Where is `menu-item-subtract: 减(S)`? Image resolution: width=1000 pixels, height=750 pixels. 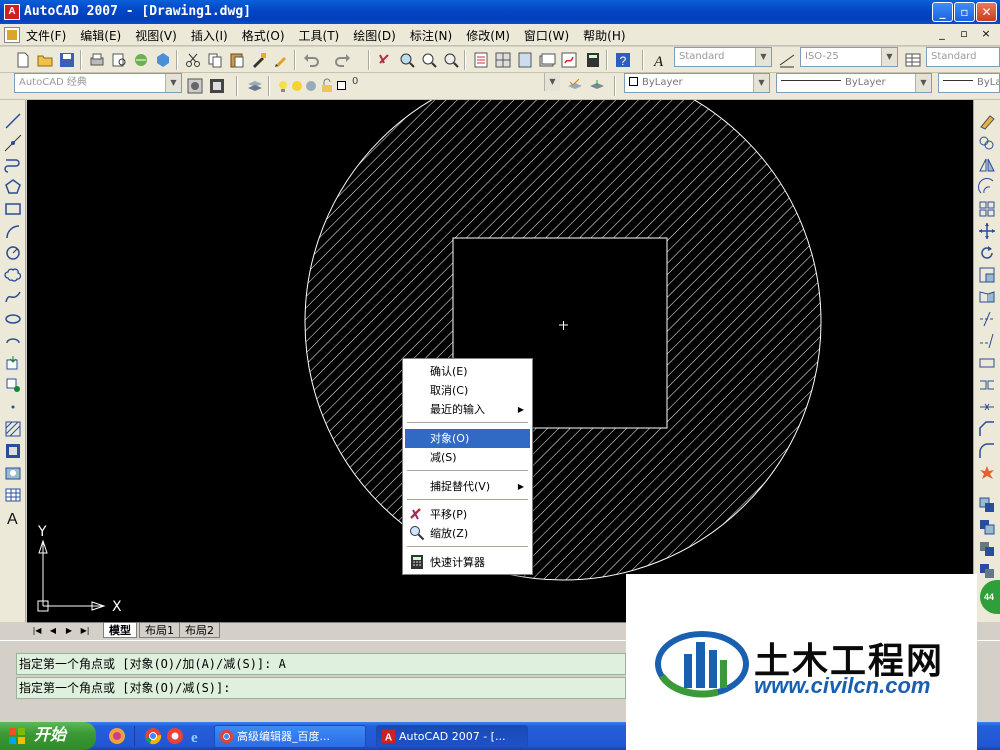
menu-item-subtract: 减(S) is located at coordinates (467, 457).